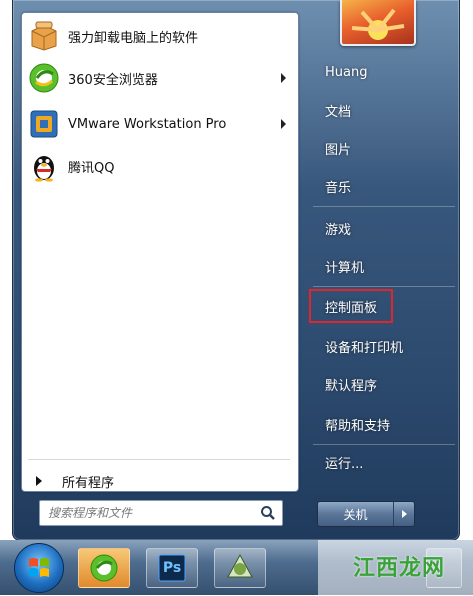 The width and height of the screenshot is (473, 596). I want to click on photoshop-label: Ps, so click(172, 568).